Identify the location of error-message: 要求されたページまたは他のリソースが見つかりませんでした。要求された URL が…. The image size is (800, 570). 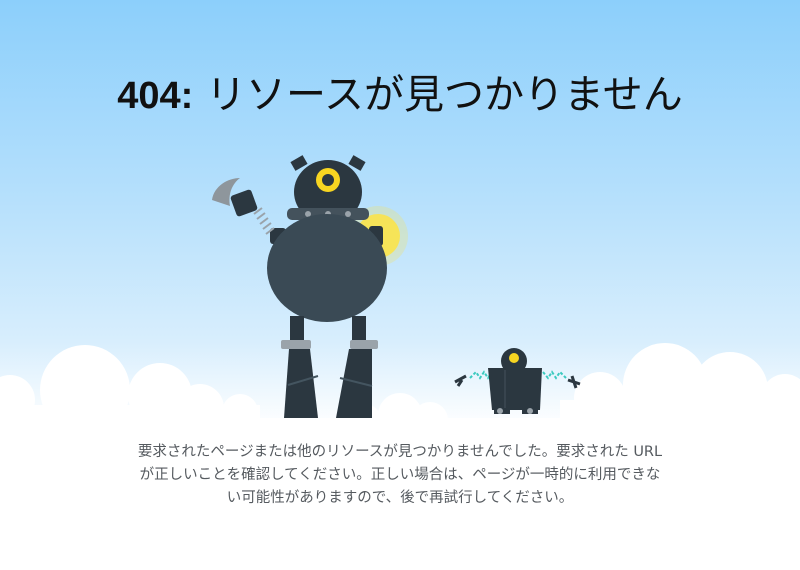
(400, 475).